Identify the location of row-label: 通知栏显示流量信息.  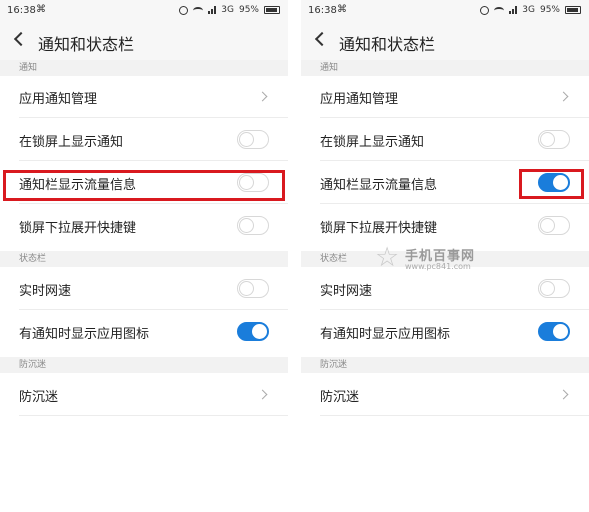
(379, 185).